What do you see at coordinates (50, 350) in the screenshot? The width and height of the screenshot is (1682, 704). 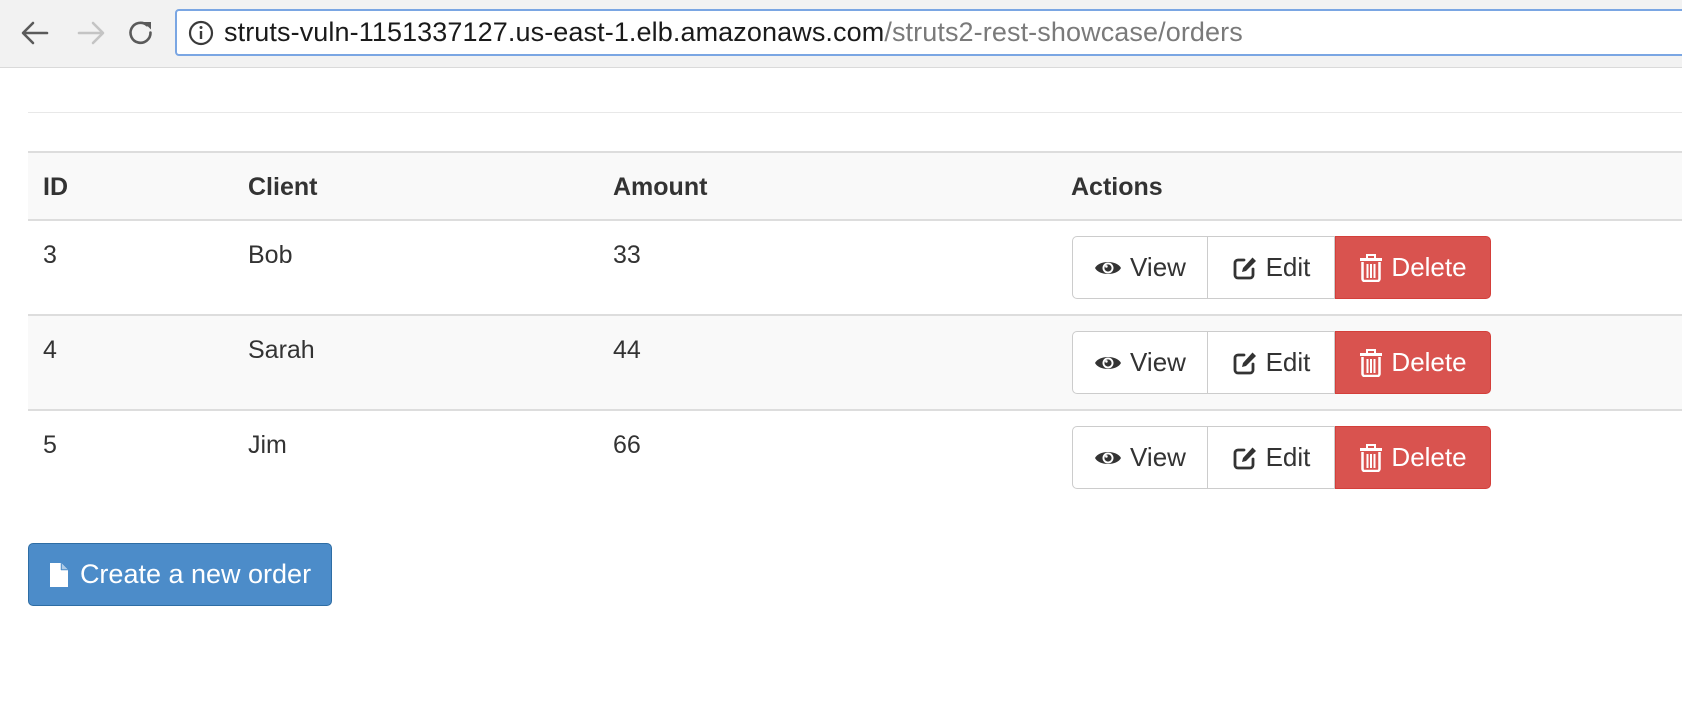 I see `cell-id: 4` at bounding box center [50, 350].